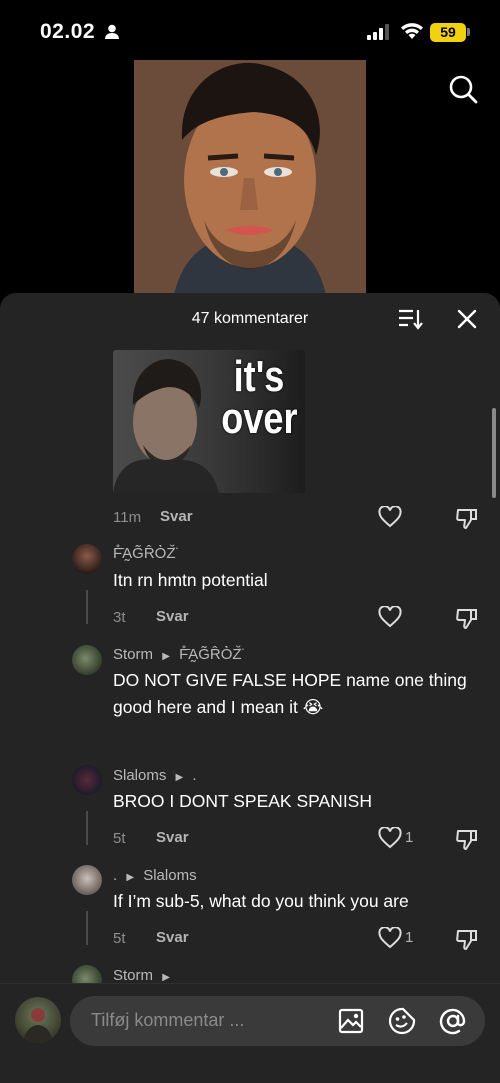  I want to click on image-icon, so click(351, 1021).